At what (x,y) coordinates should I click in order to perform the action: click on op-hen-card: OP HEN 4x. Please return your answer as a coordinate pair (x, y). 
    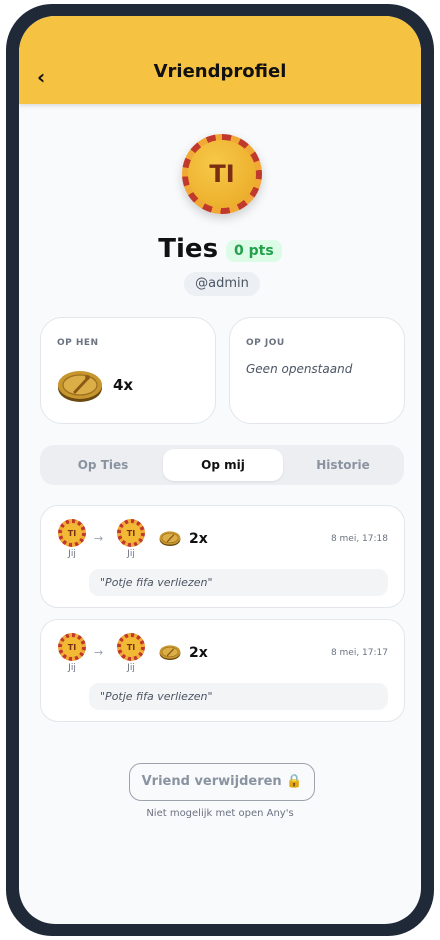
    Looking at the image, I should click on (128, 370).